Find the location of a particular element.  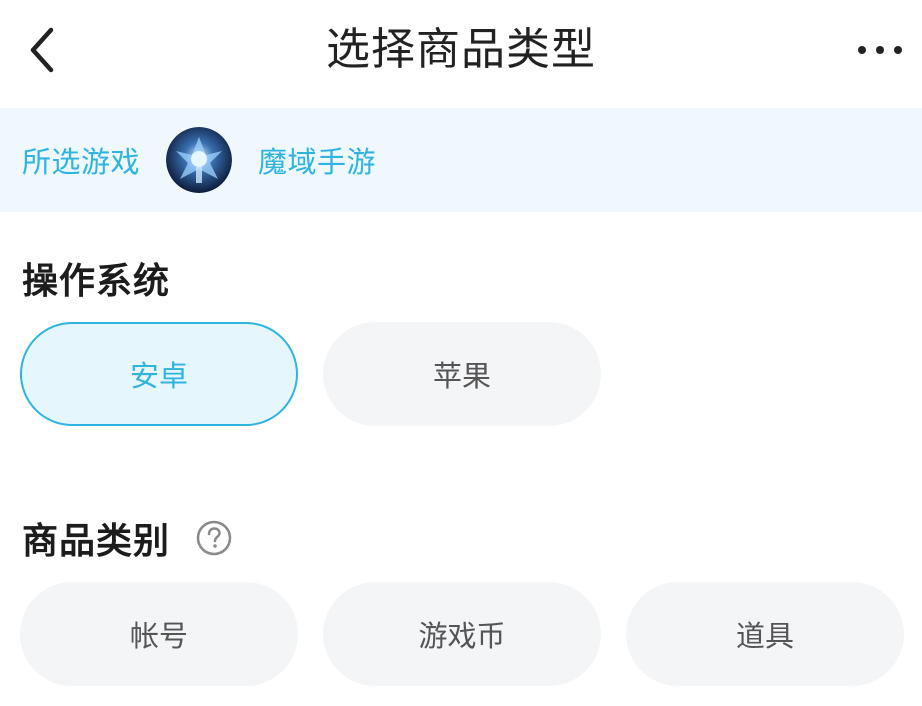

selected-game-name: 魔域手游 is located at coordinates (317, 162).